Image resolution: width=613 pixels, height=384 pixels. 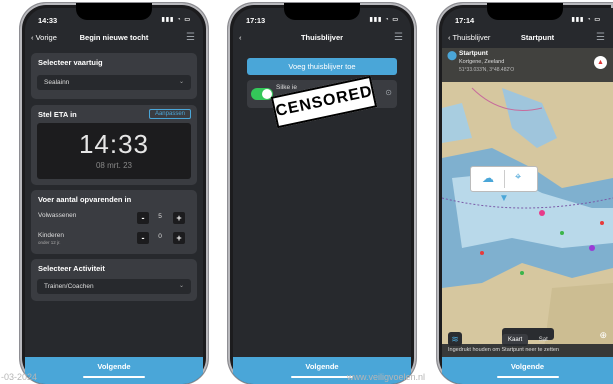 I want to click on vessel-select: Sealainn ⌄, so click(x=114, y=82).